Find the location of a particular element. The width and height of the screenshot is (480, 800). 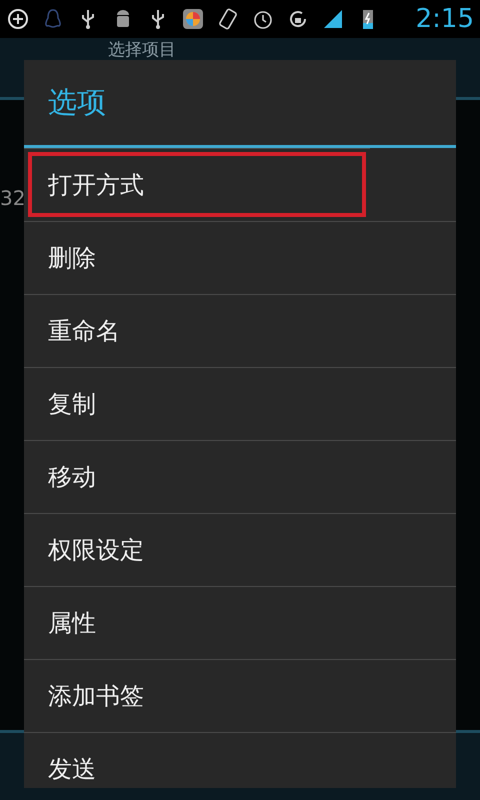

phone-rotate-icon is located at coordinates (228, 19).